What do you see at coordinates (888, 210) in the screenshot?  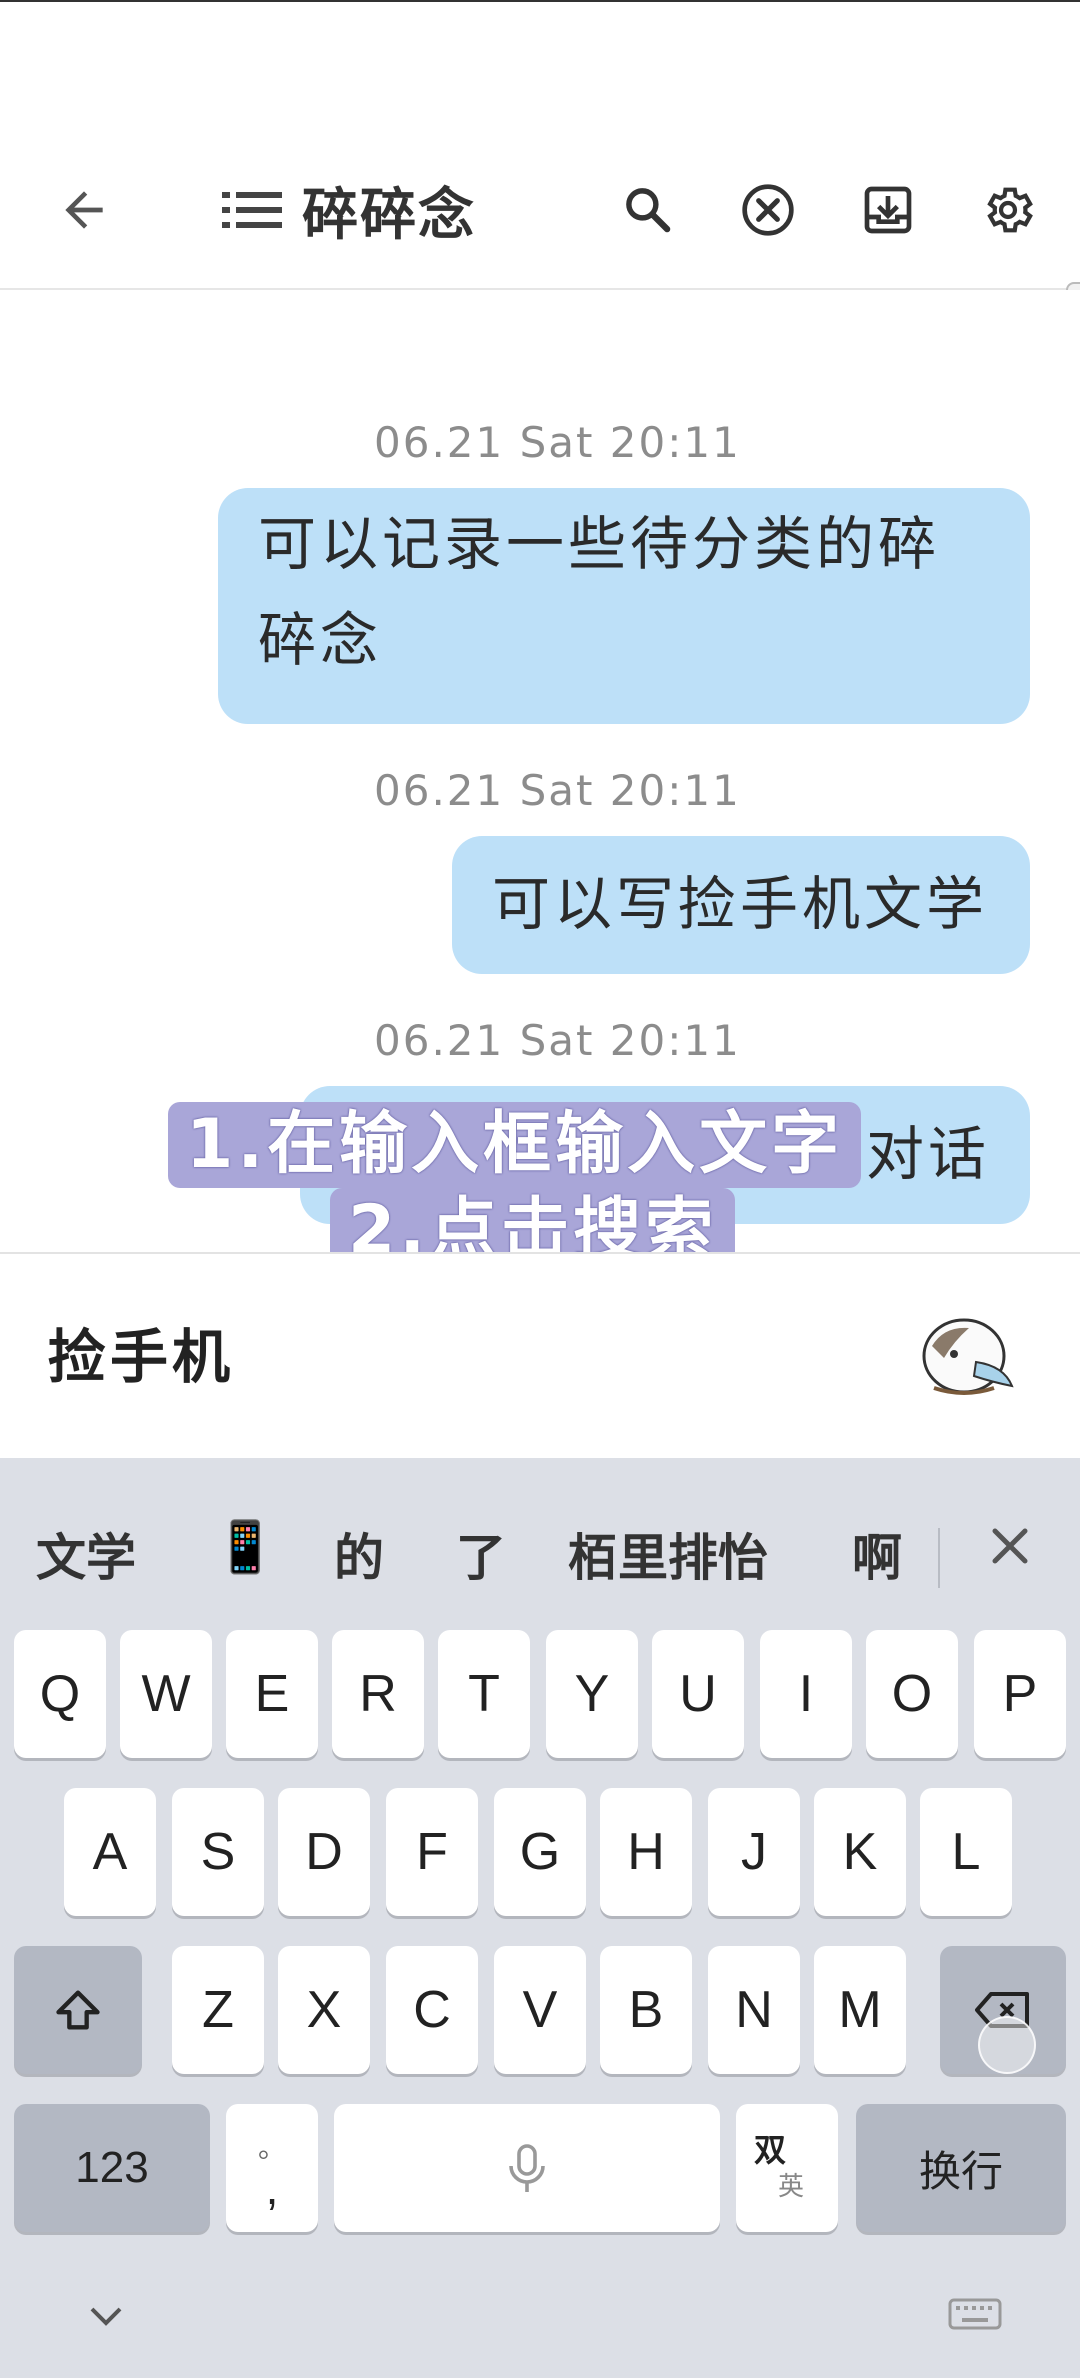 I see `export-icon` at bounding box center [888, 210].